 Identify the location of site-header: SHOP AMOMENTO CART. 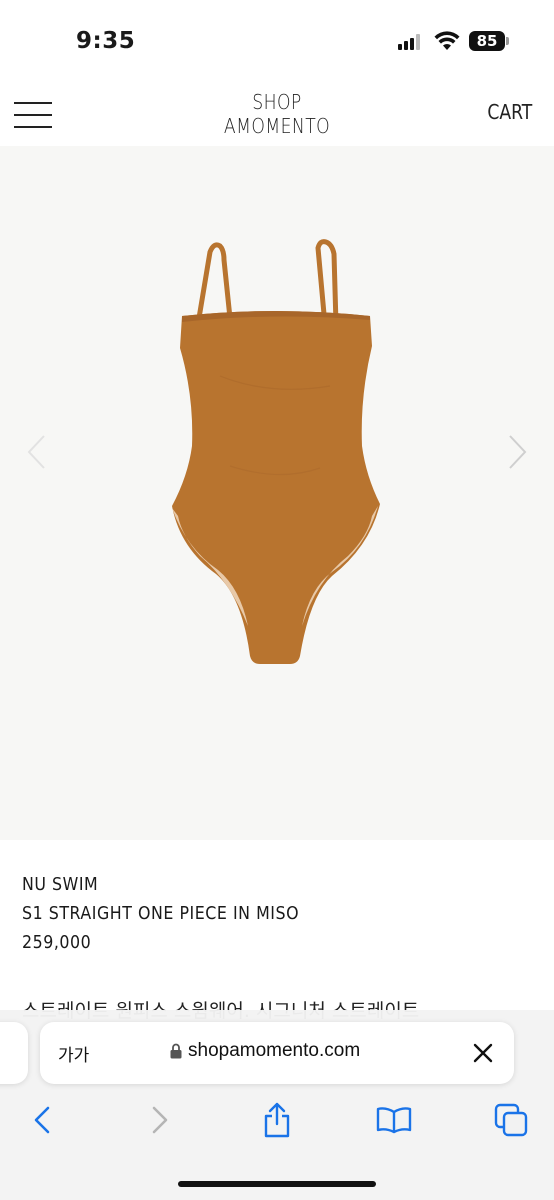
(277, 113).